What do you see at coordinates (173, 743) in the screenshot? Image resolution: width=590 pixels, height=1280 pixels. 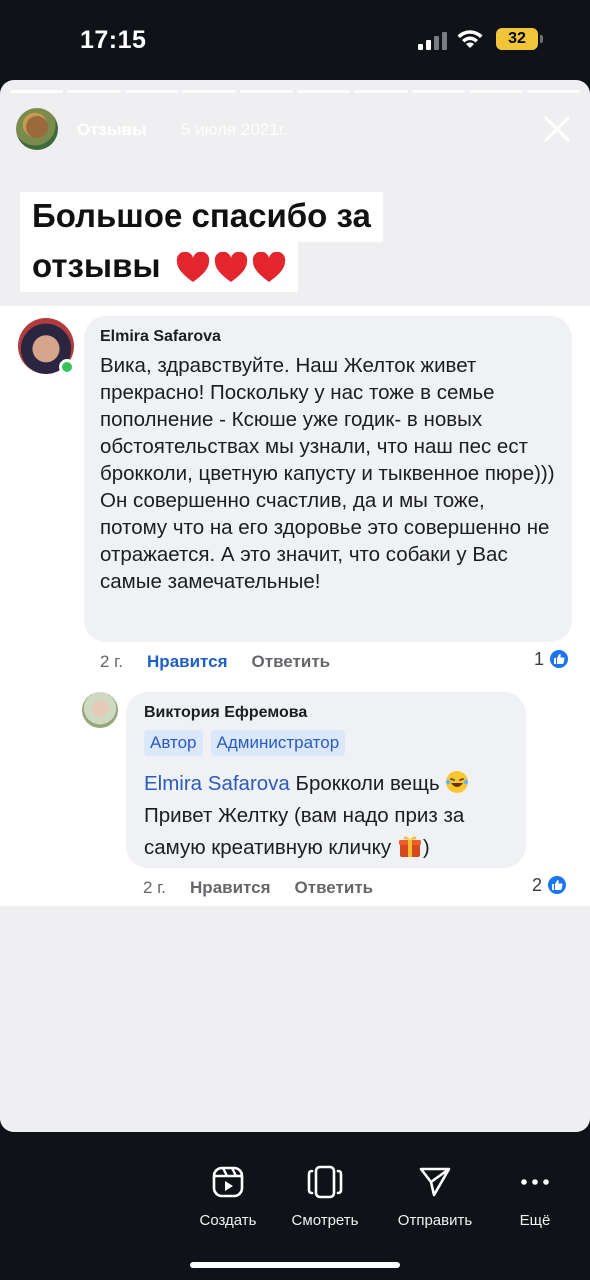 I see `badge-author: Автор` at bounding box center [173, 743].